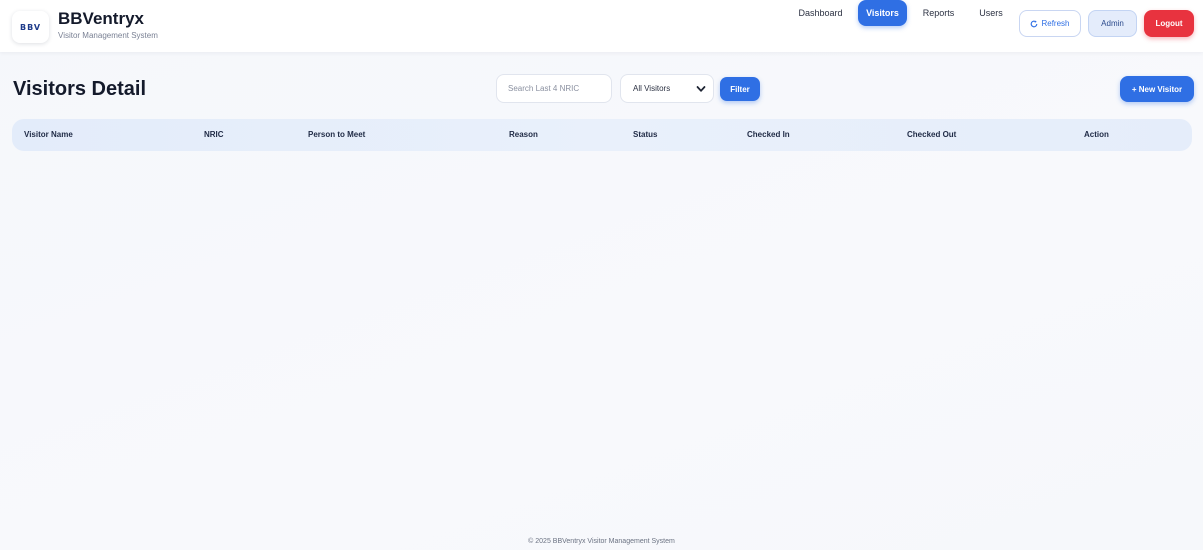 The height and width of the screenshot is (550, 1203). What do you see at coordinates (48, 135) in the screenshot?
I see `column-header-visitor-name: Visitor Name` at bounding box center [48, 135].